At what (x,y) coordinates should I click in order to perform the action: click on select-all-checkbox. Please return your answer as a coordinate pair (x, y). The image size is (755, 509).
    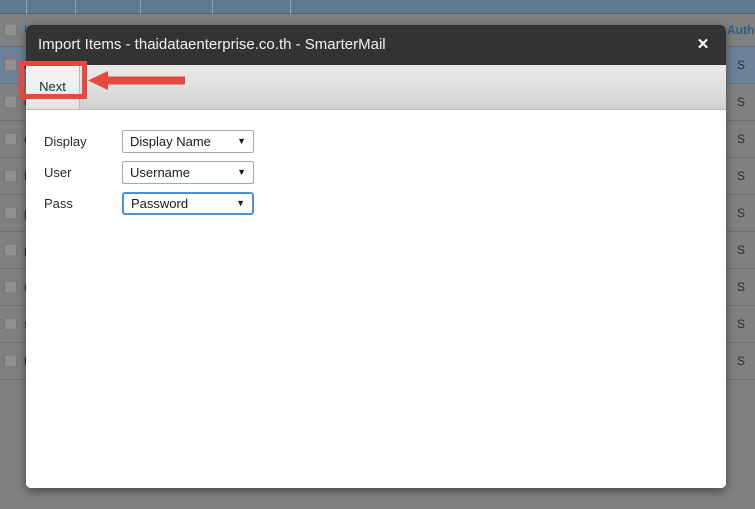
    Looking at the image, I should click on (10, 30).